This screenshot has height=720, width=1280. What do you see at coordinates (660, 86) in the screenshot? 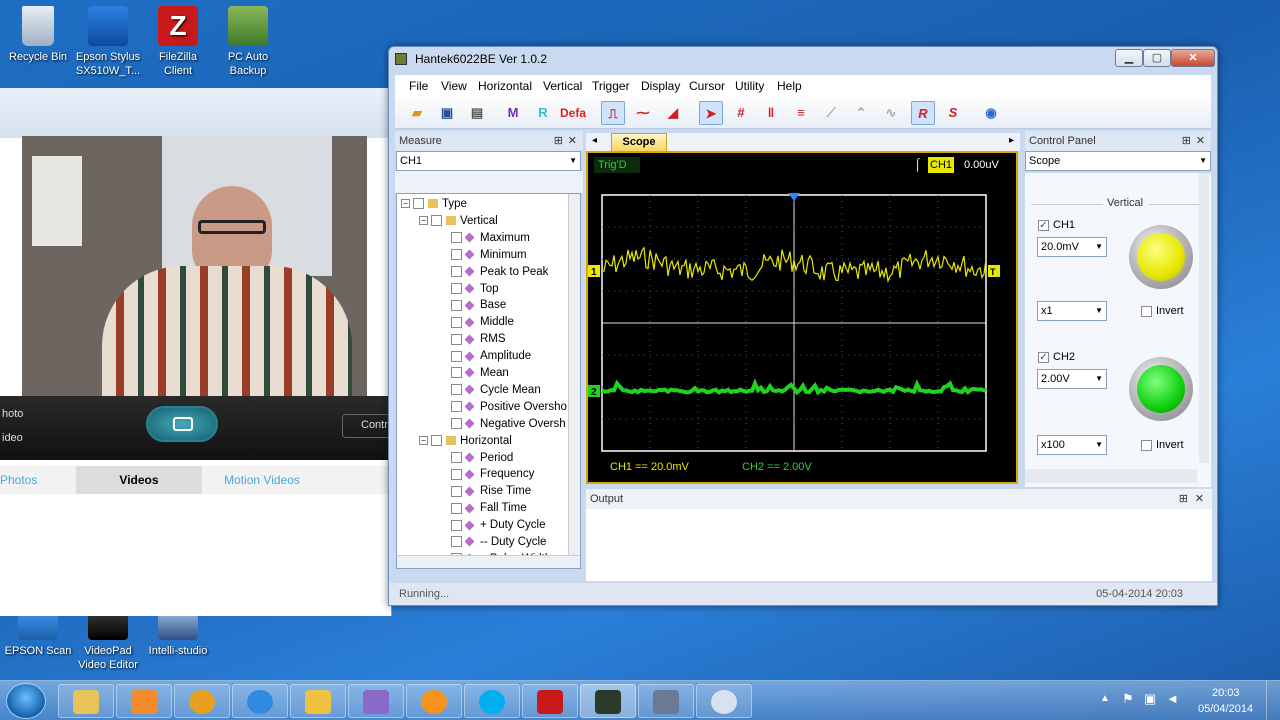
I see `menu-display: Display` at bounding box center [660, 86].